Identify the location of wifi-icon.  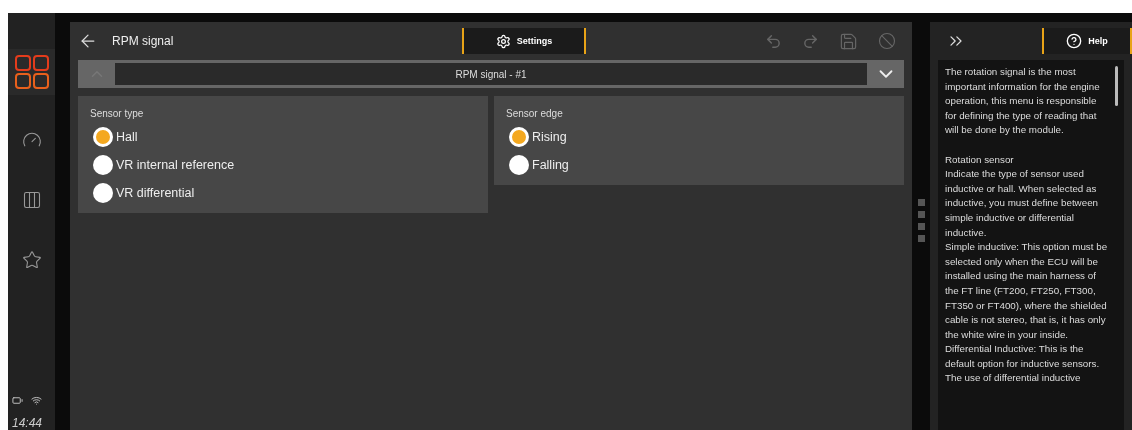
(36, 400).